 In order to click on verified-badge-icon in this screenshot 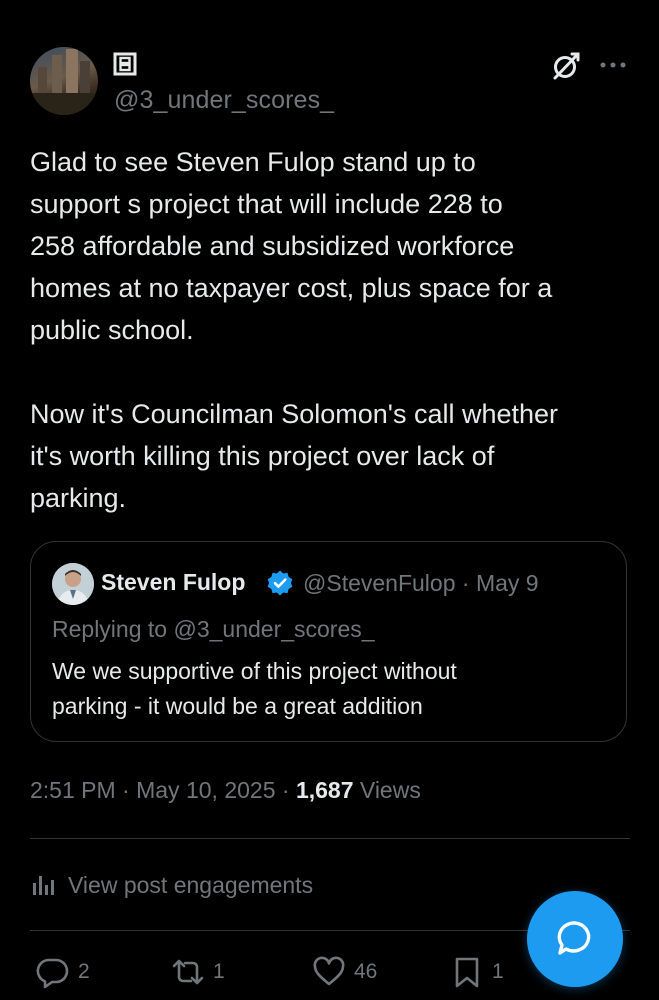, I will do `click(280, 583)`.